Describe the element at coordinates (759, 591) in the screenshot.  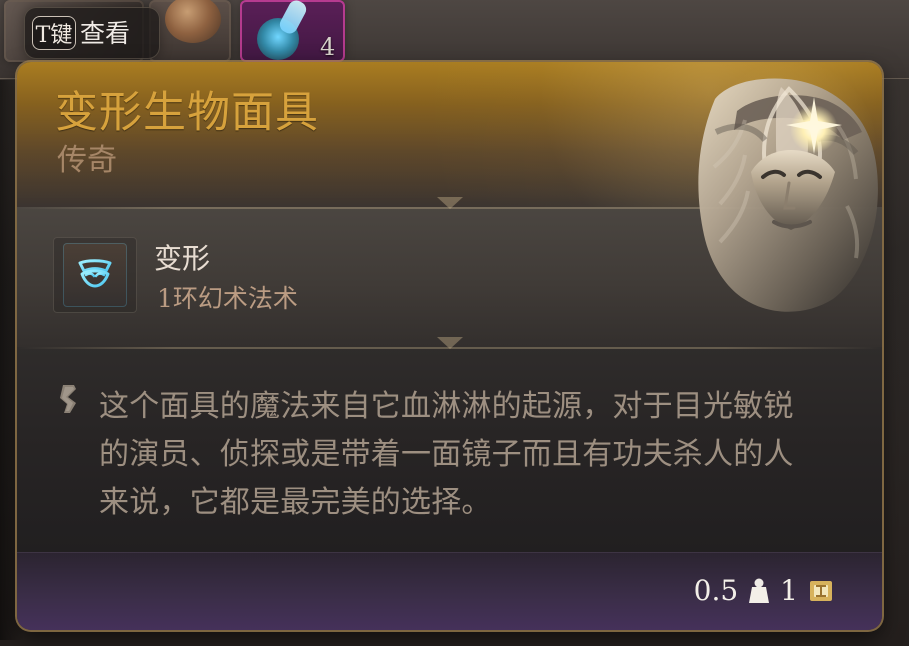
I see `weight-icon` at that location.